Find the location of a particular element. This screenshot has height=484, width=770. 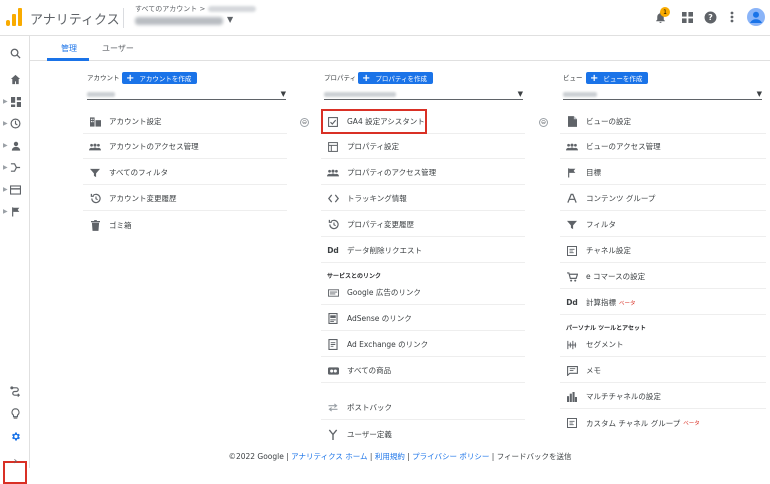

fork-icon is located at coordinates (333, 434).